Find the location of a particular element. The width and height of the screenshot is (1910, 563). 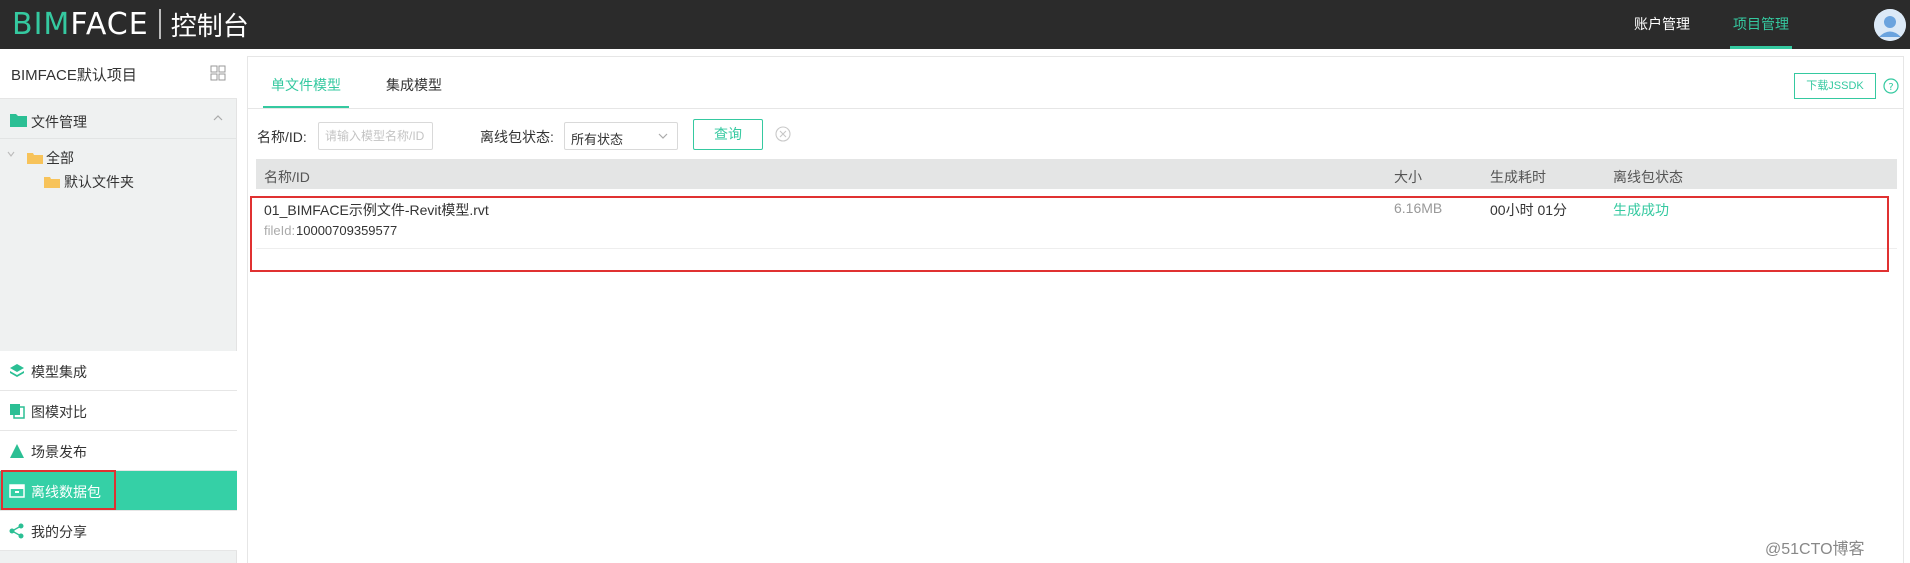

tab-single-file-model: 单文件模型 is located at coordinates (306, 85).